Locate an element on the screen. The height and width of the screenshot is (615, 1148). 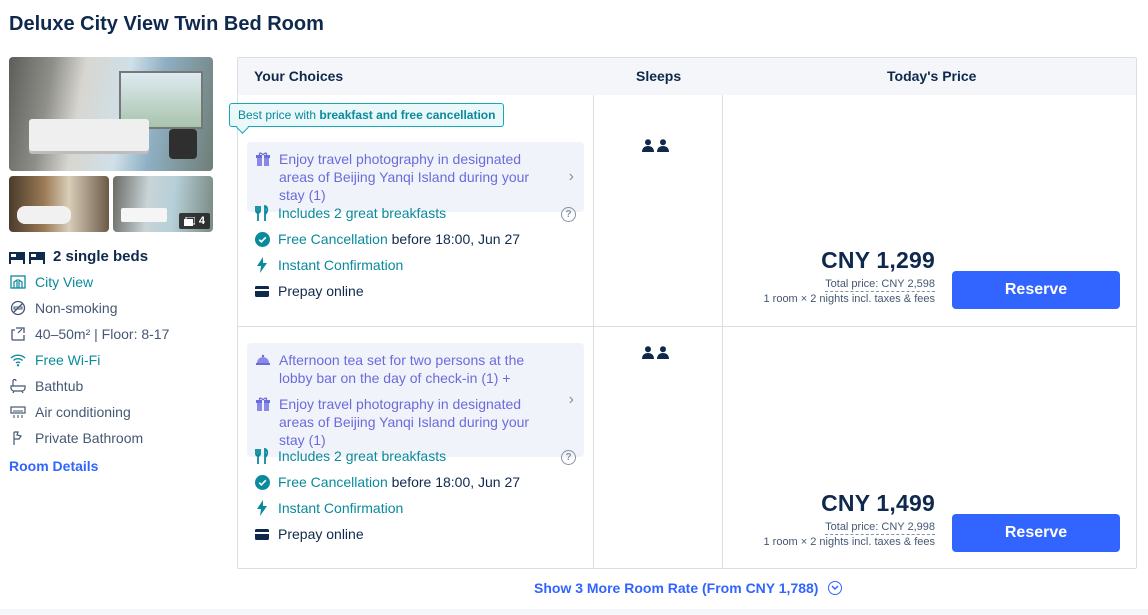
wifi-icon is located at coordinates (18, 360).